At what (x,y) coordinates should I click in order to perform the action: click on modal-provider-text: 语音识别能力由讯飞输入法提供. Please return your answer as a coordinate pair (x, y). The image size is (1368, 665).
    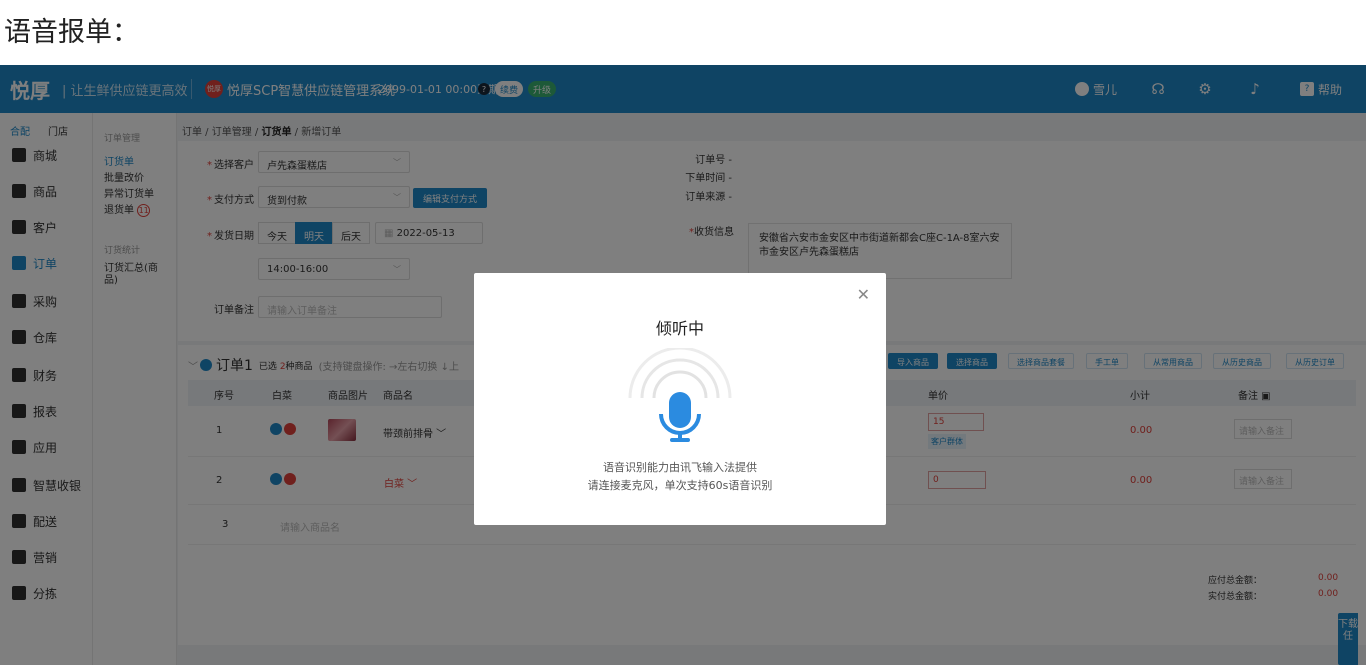
    Looking at the image, I should click on (680, 467).